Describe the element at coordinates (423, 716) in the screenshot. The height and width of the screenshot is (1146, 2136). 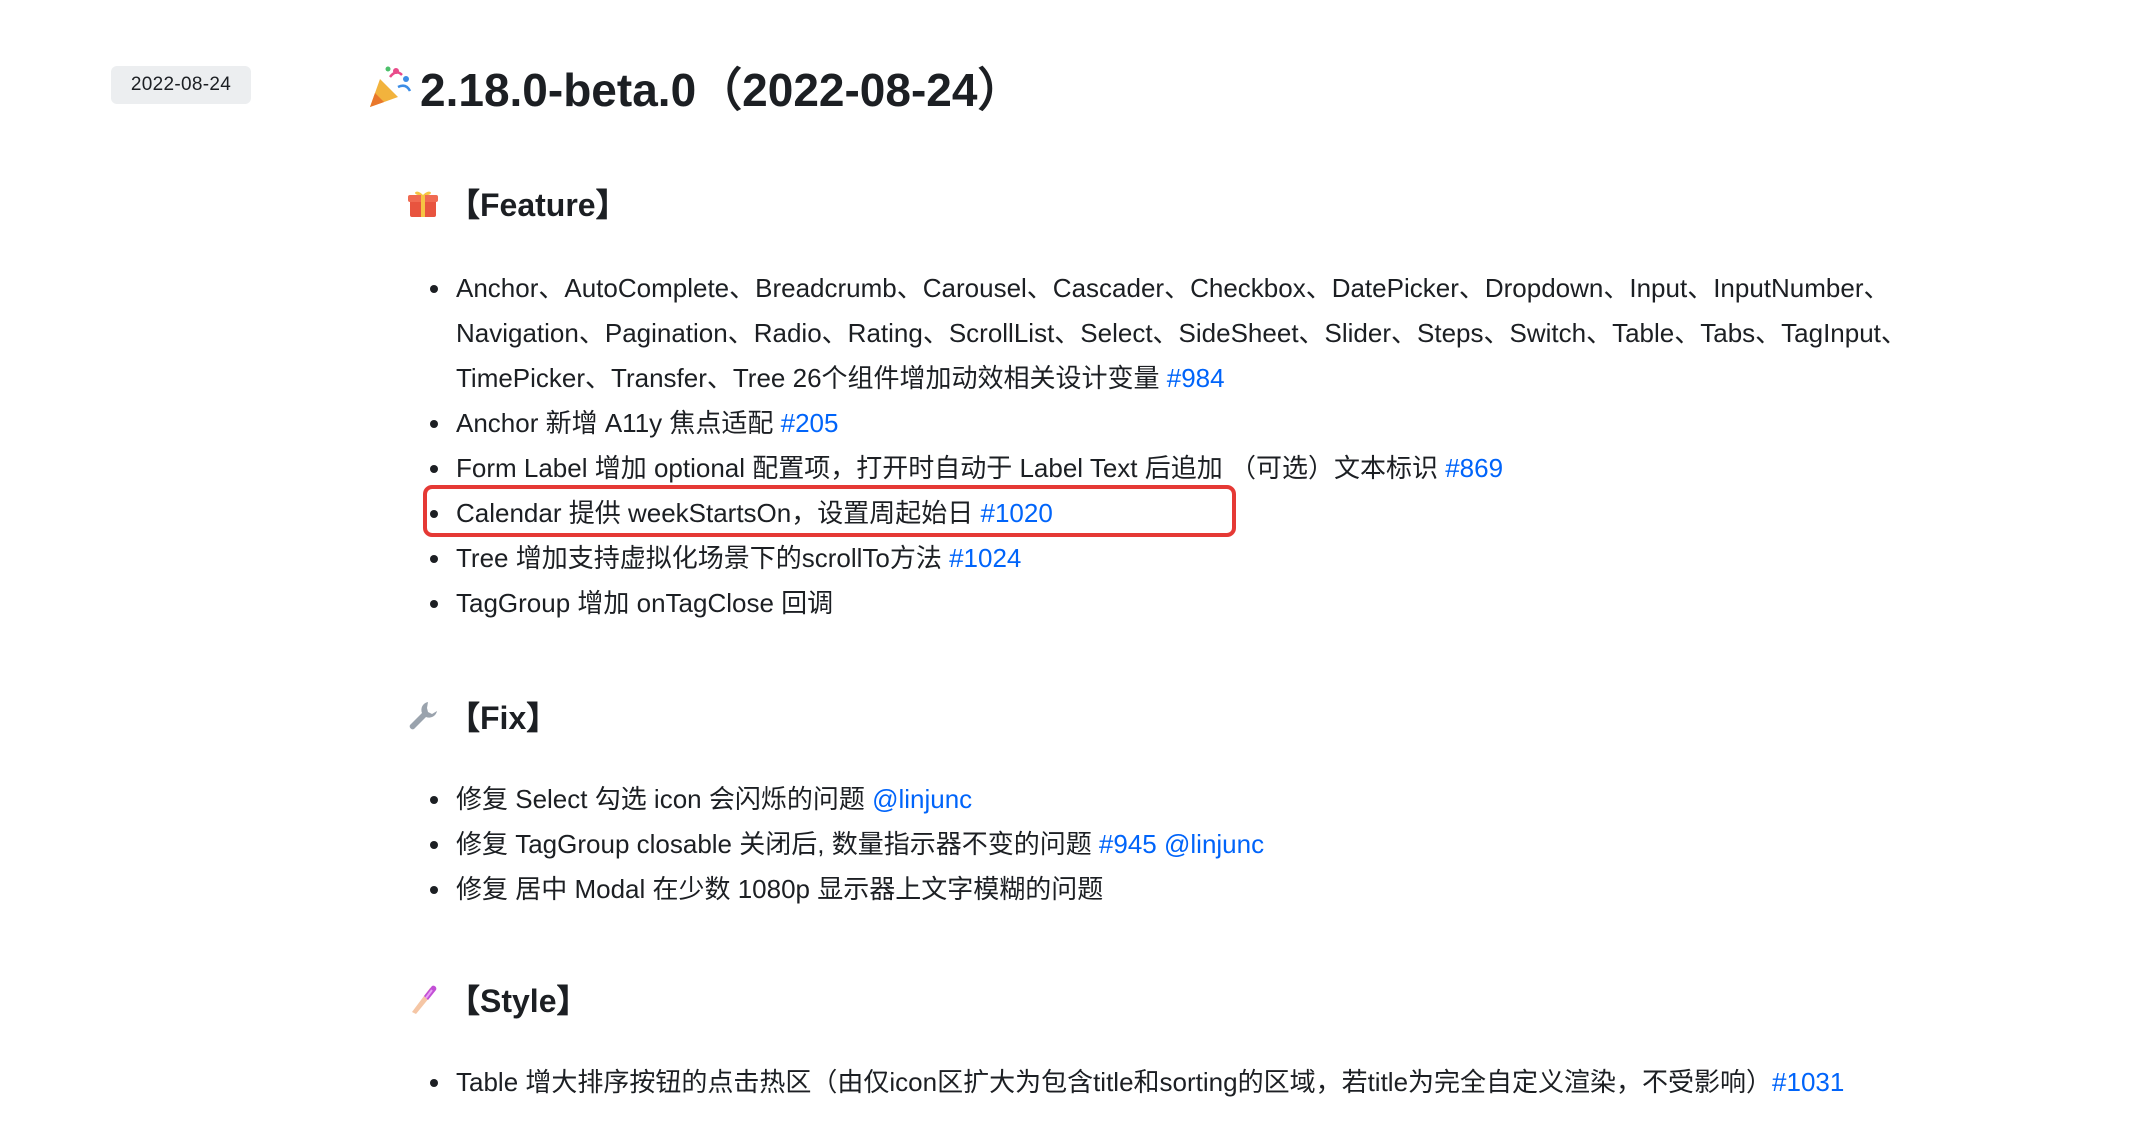
I see `wrench-icon` at that location.